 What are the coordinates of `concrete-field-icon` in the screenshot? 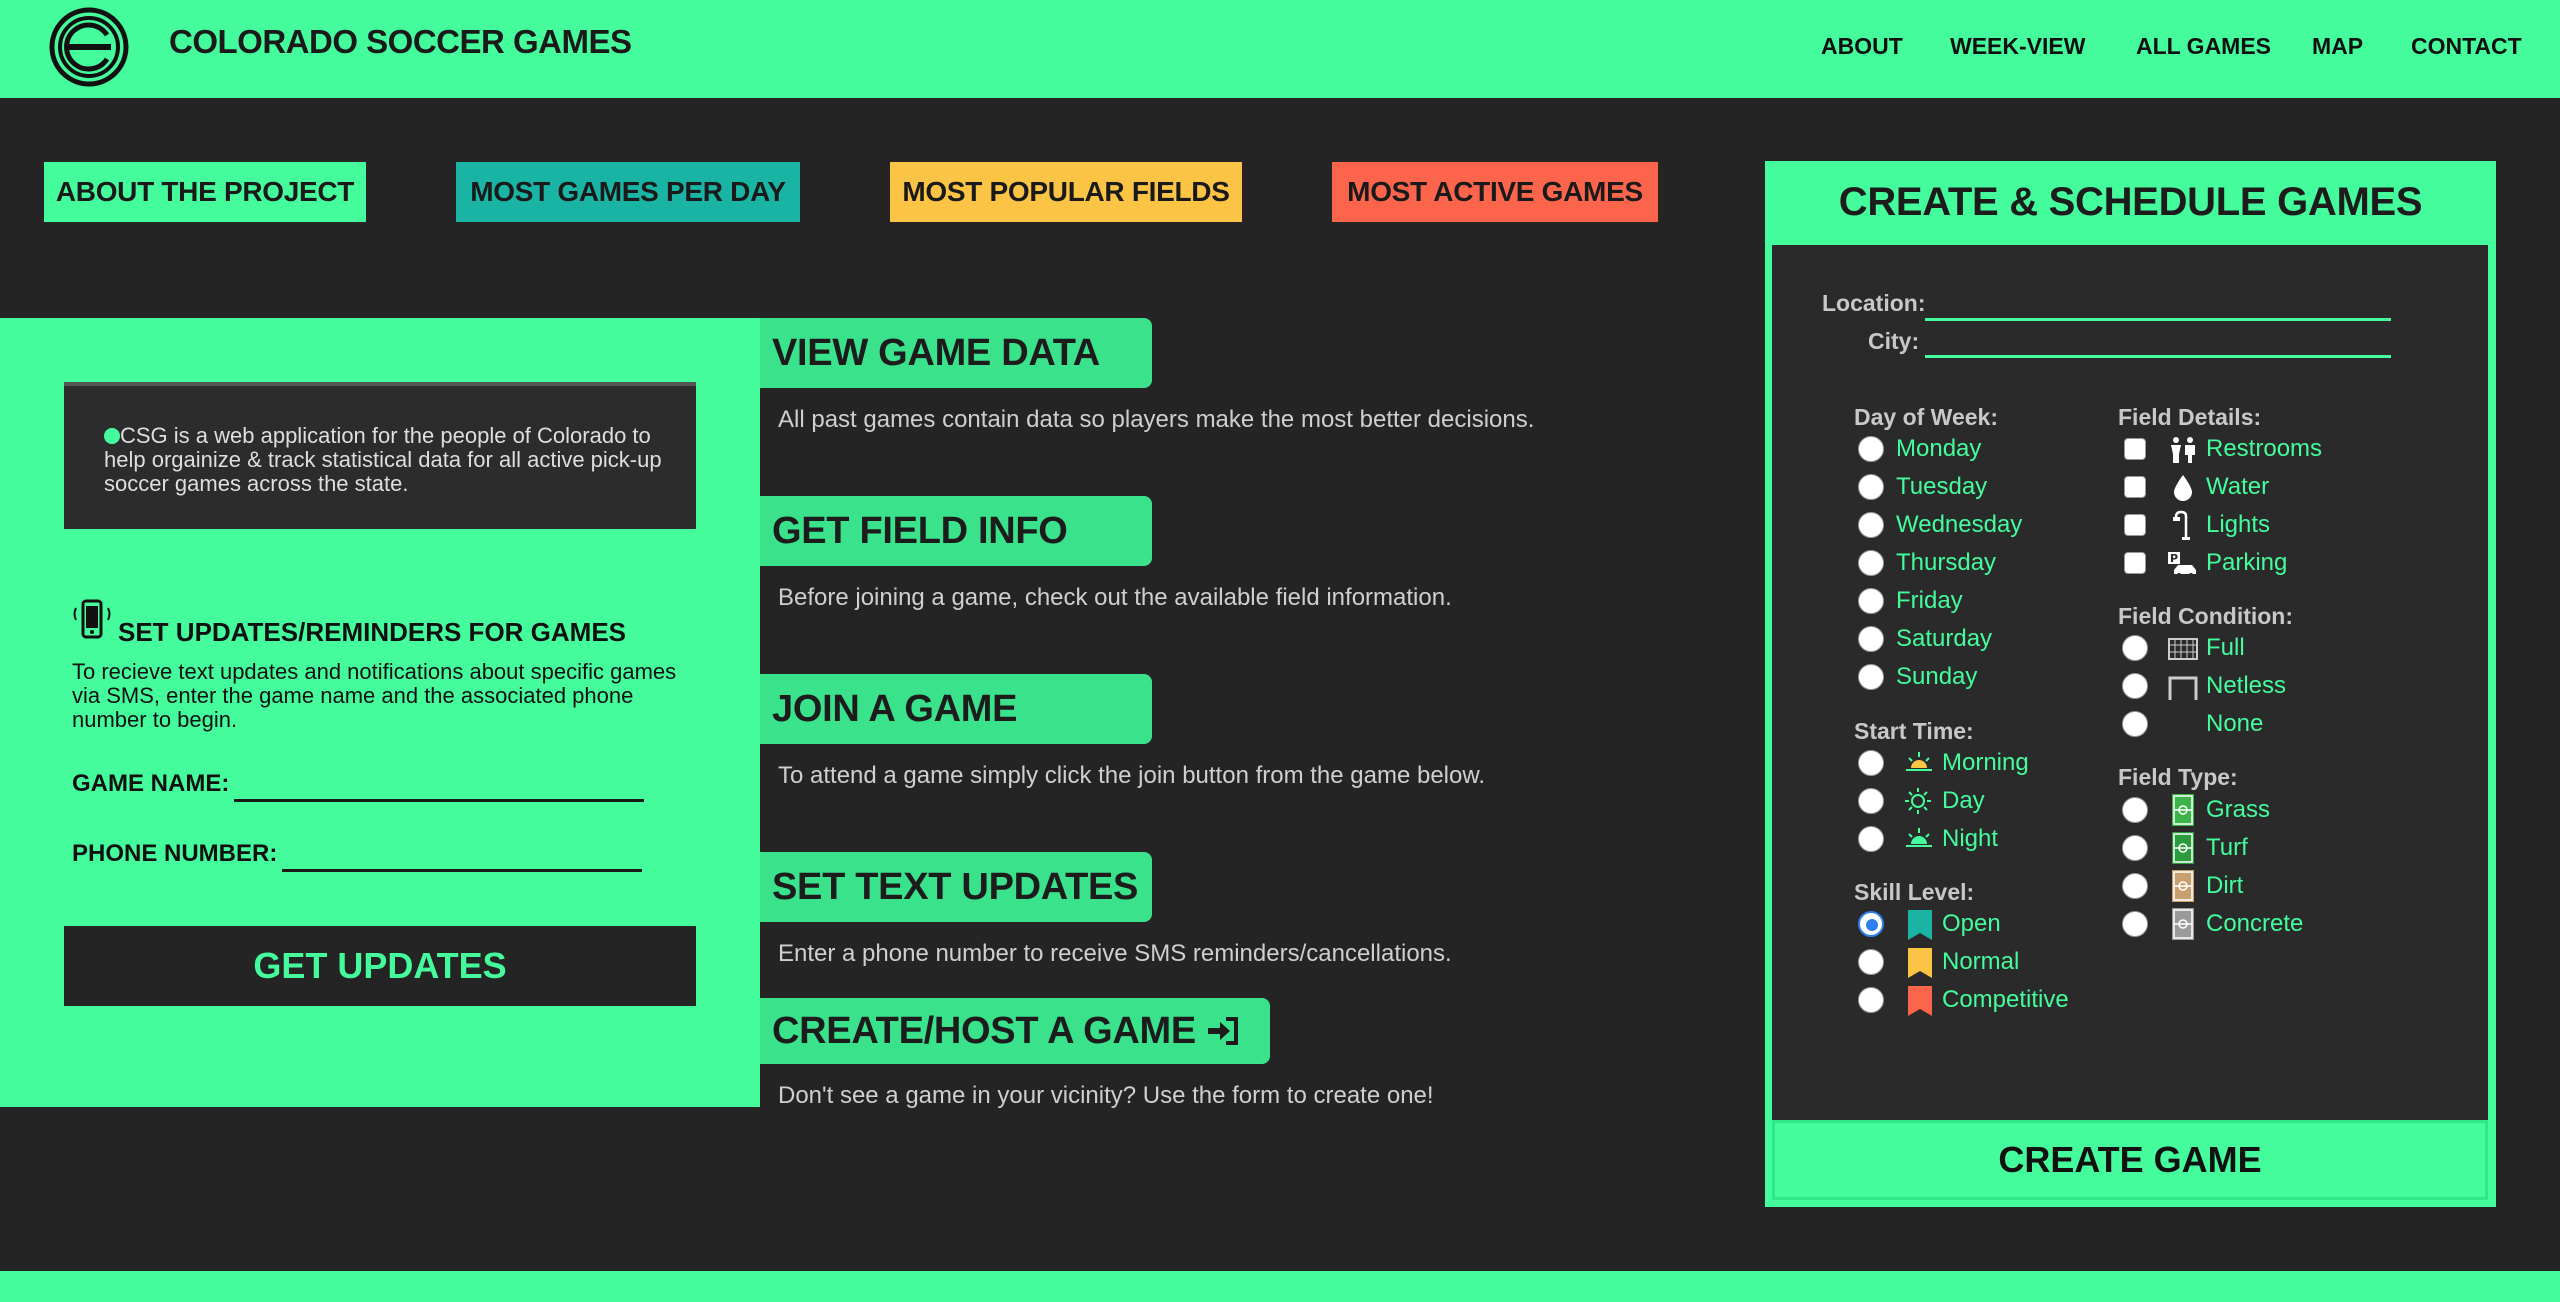 It's located at (2183, 924).